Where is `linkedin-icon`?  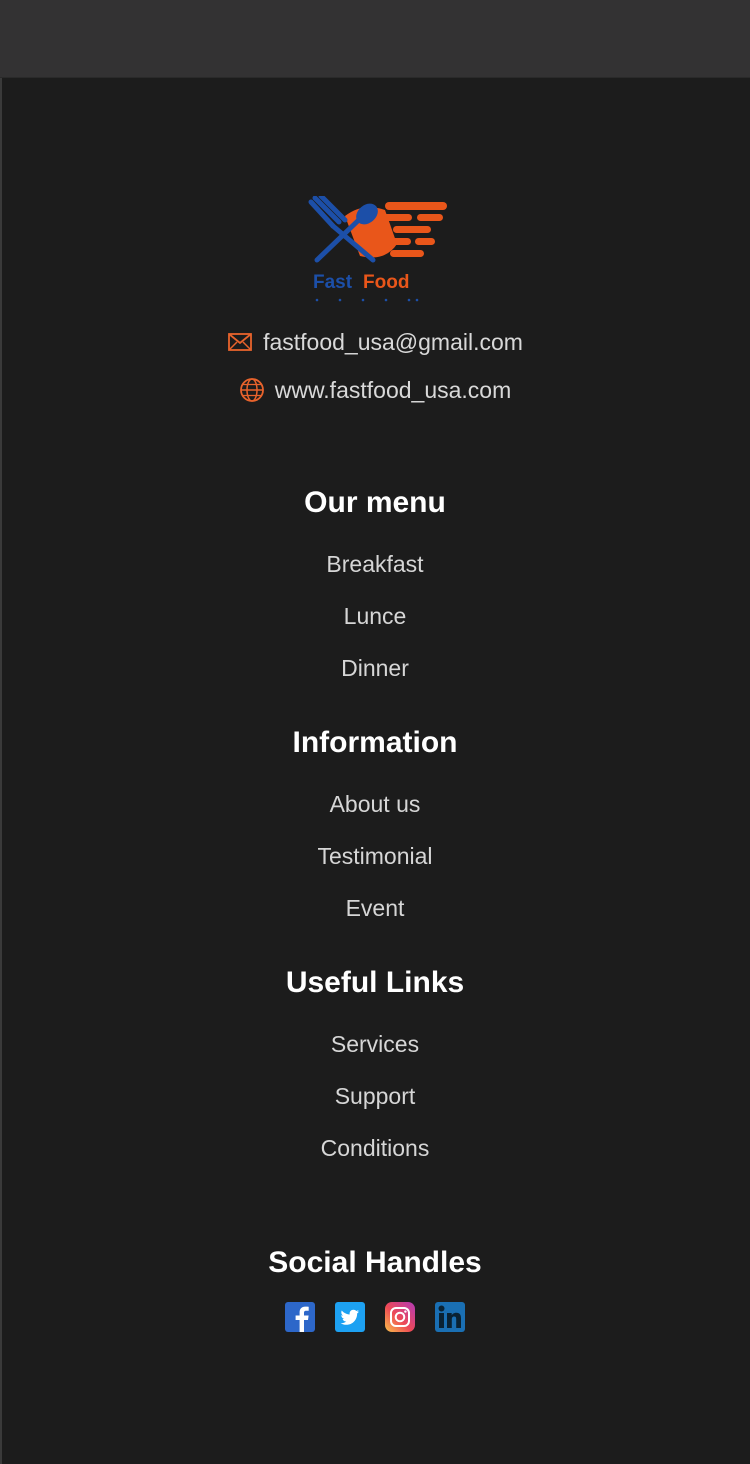
linkedin-icon is located at coordinates (450, 1317).